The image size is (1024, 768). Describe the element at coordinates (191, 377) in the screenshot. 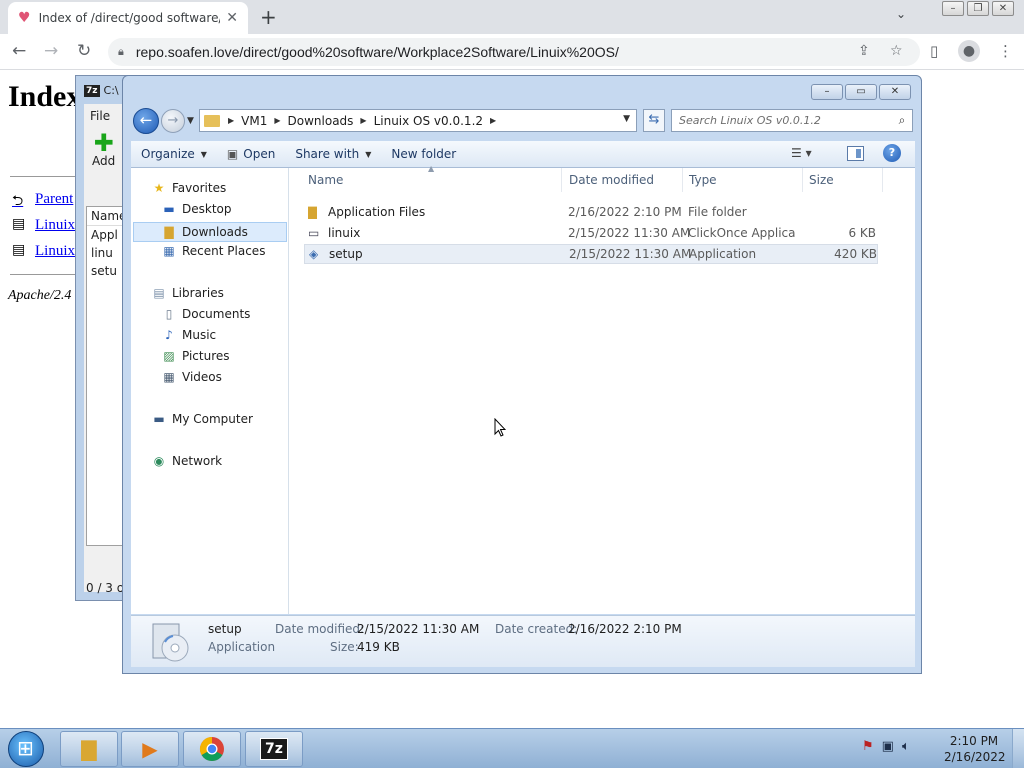

I see `nav-videos: ▦ Videos` at that location.